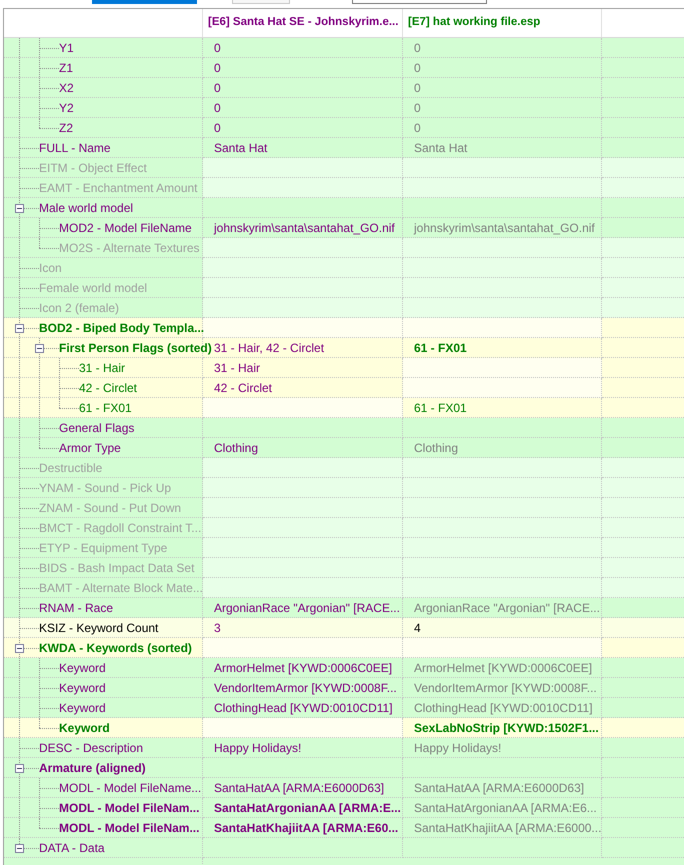 The width and height of the screenshot is (684, 865). What do you see at coordinates (74, 148) in the screenshot?
I see `field-name: FULL - Name` at bounding box center [74, 148].